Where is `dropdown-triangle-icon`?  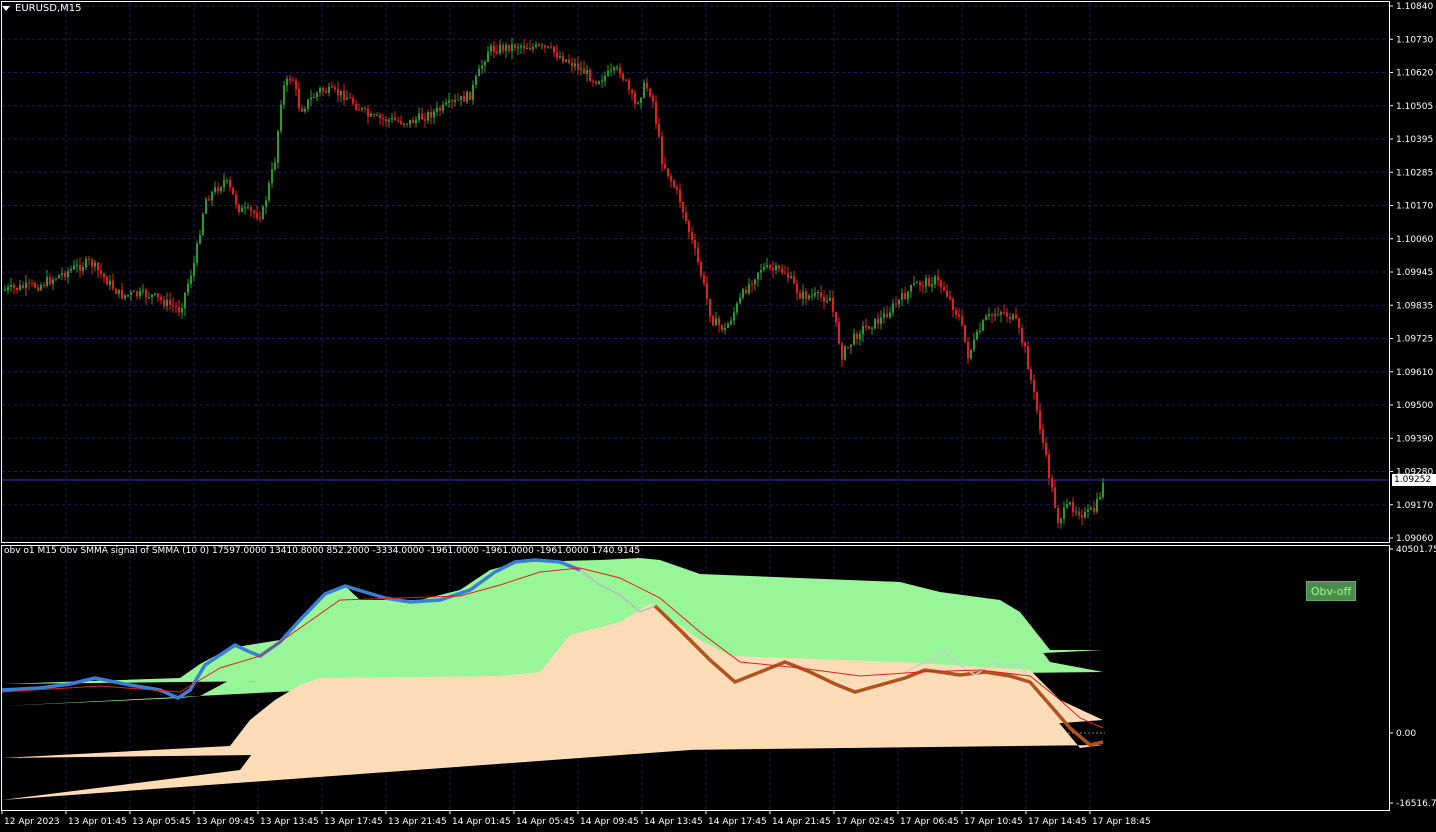 dropdown-triangle-icon is located at coordinates (6, 8).